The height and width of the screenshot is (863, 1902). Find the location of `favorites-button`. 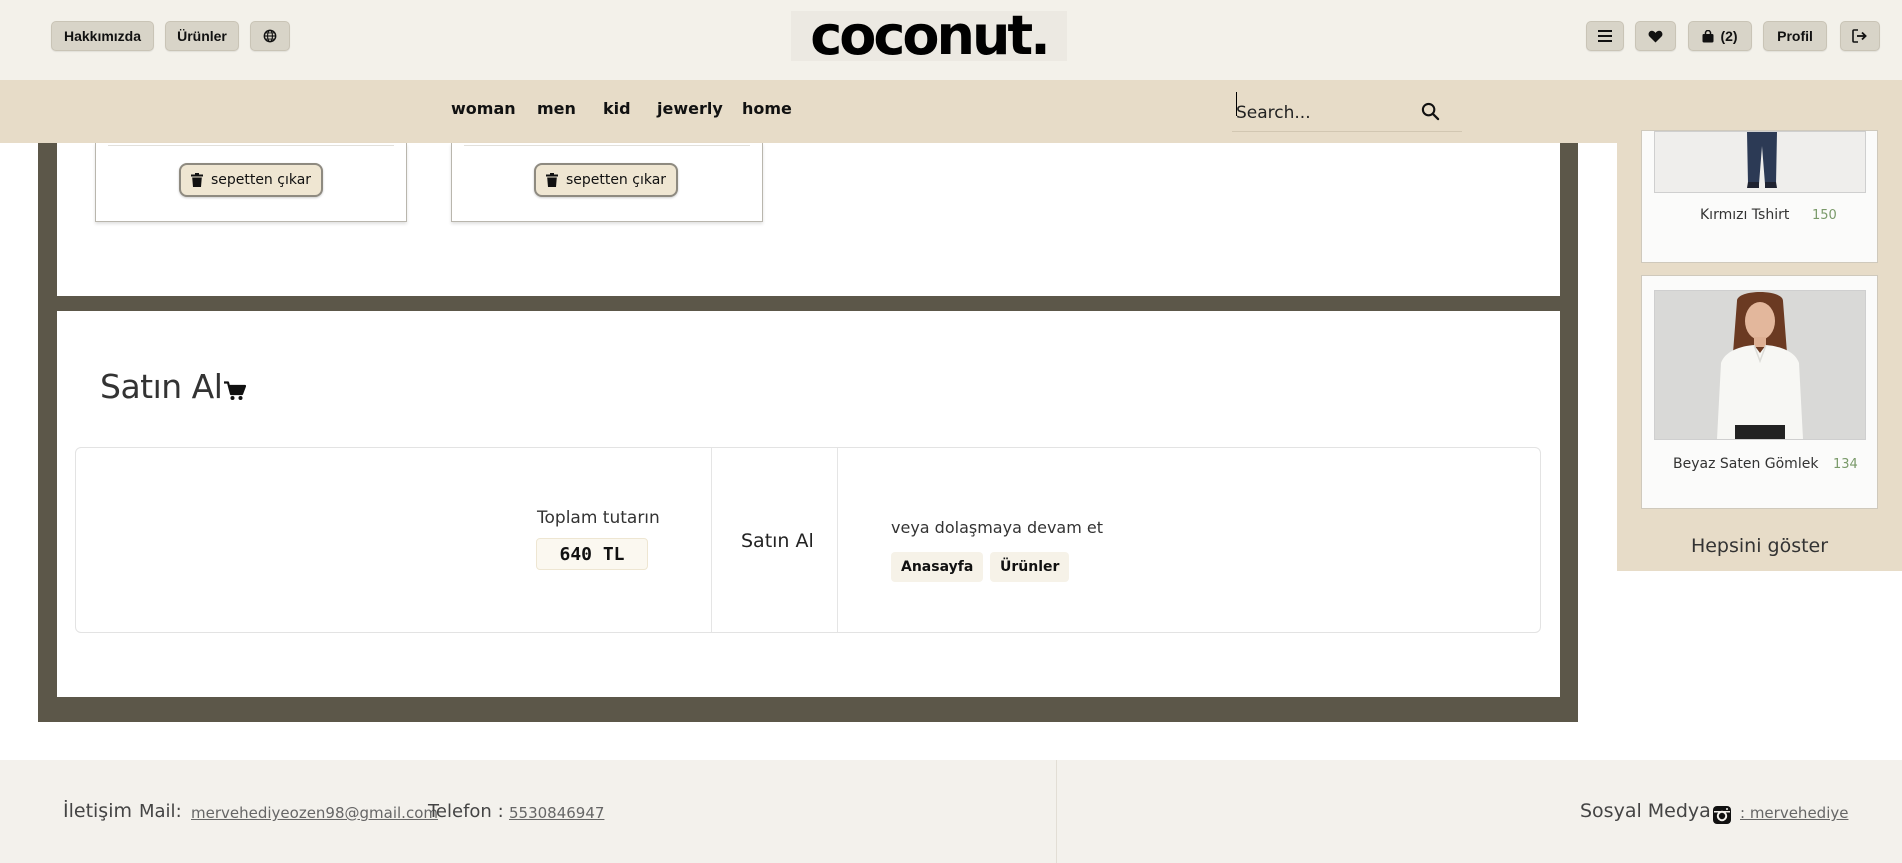

favorites-button is located at coordinates (1655, 36).